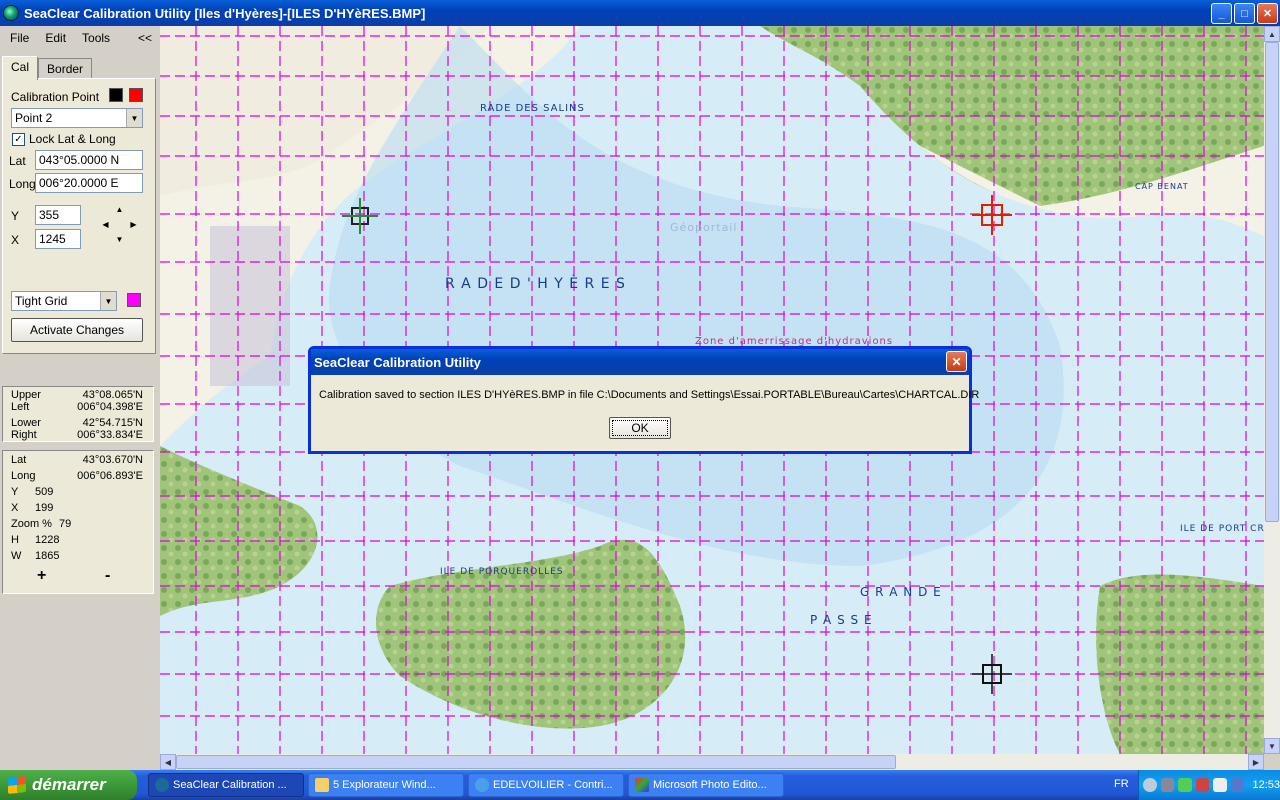 The image size is (1280, 800). I want to click on tab-border: Border, so click(65, 69).